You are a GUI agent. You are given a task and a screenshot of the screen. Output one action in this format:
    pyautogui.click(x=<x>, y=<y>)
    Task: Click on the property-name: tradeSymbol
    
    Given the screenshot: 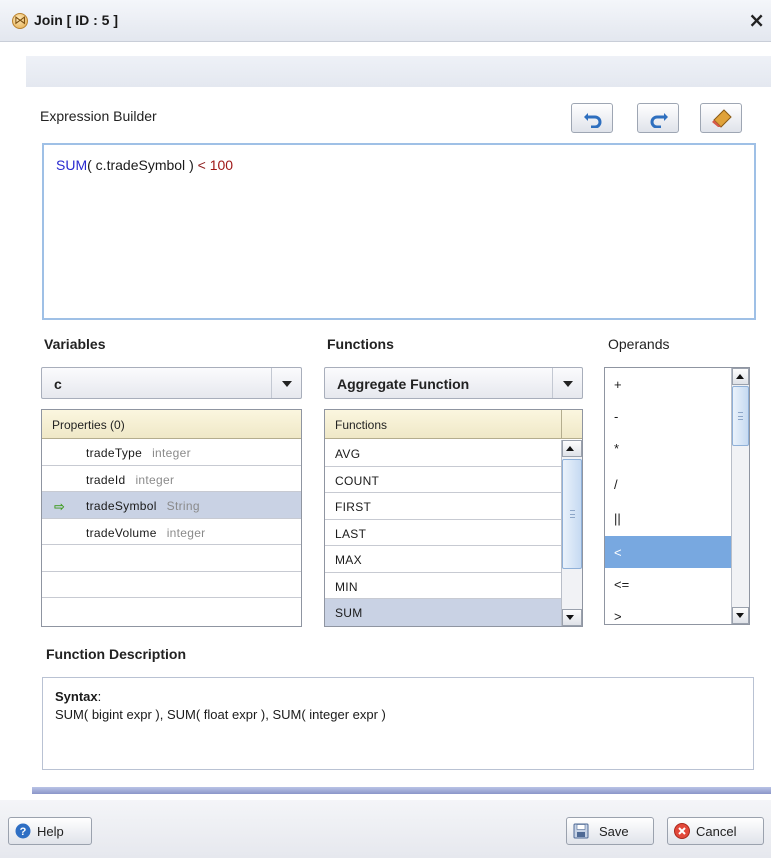 What is the action you would take?
    pyautogui.click(x=121, y=506)
    